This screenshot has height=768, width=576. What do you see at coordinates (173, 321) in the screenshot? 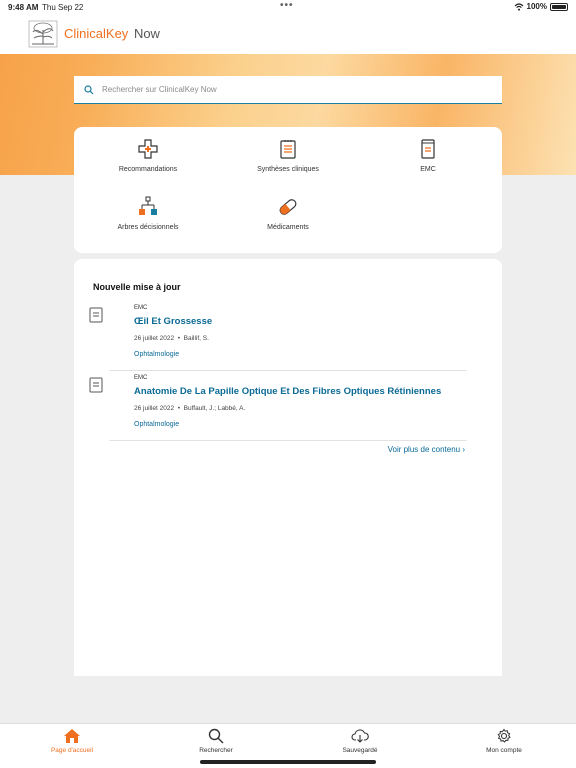
I see `article-title: Œil Et Grossesse` at bounding box center [173, 321].